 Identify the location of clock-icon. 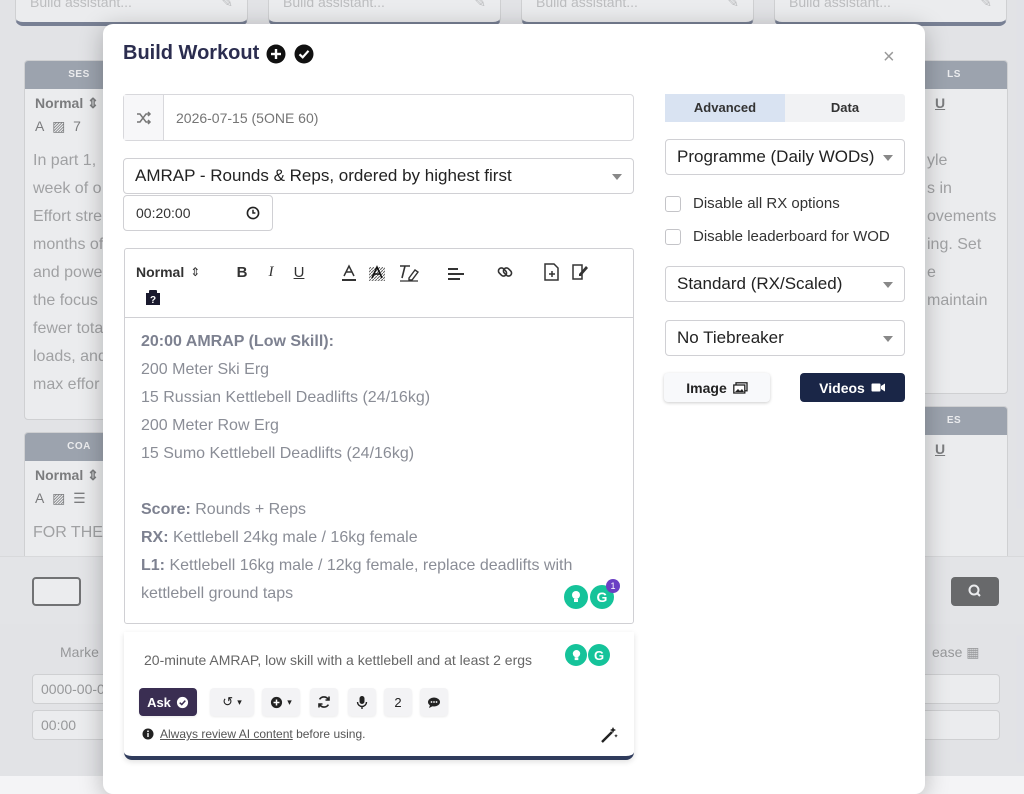
(253, 213).